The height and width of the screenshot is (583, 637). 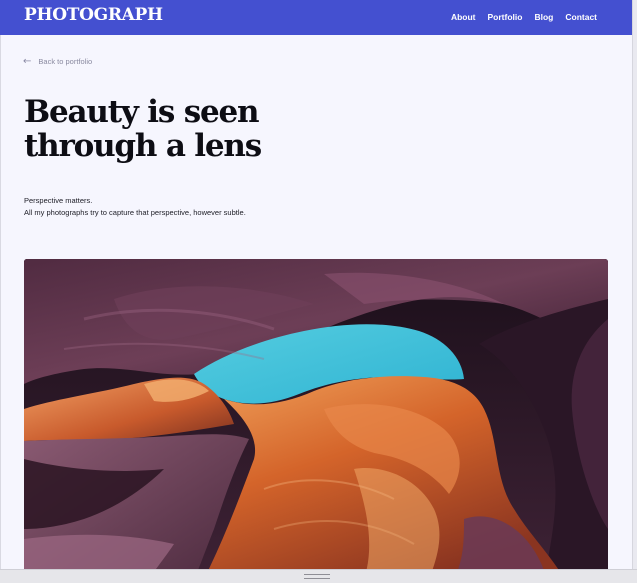 I want to click on intro-line-1: Perspective matters., so click(x=58, y=200).